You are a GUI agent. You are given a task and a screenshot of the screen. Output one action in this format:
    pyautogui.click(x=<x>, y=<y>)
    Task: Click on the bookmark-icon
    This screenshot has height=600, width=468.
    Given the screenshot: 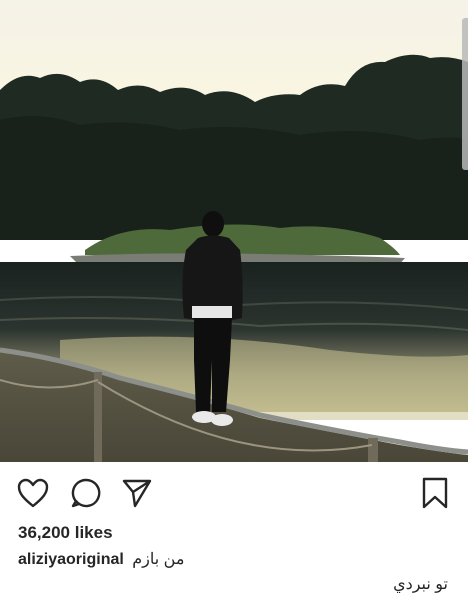 What is the action you would take?
    pyautogui.click(x=435, y=493)
    